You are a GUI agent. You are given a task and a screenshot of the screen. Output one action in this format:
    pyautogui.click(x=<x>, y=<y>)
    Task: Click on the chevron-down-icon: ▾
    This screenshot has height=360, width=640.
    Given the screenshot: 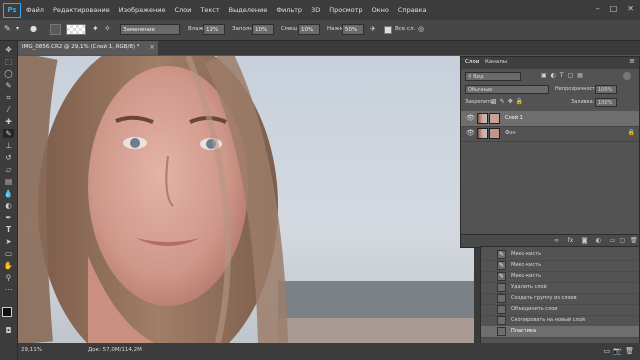 What is the action you would take?
    pyautogui.click(x=17, y=28)
    